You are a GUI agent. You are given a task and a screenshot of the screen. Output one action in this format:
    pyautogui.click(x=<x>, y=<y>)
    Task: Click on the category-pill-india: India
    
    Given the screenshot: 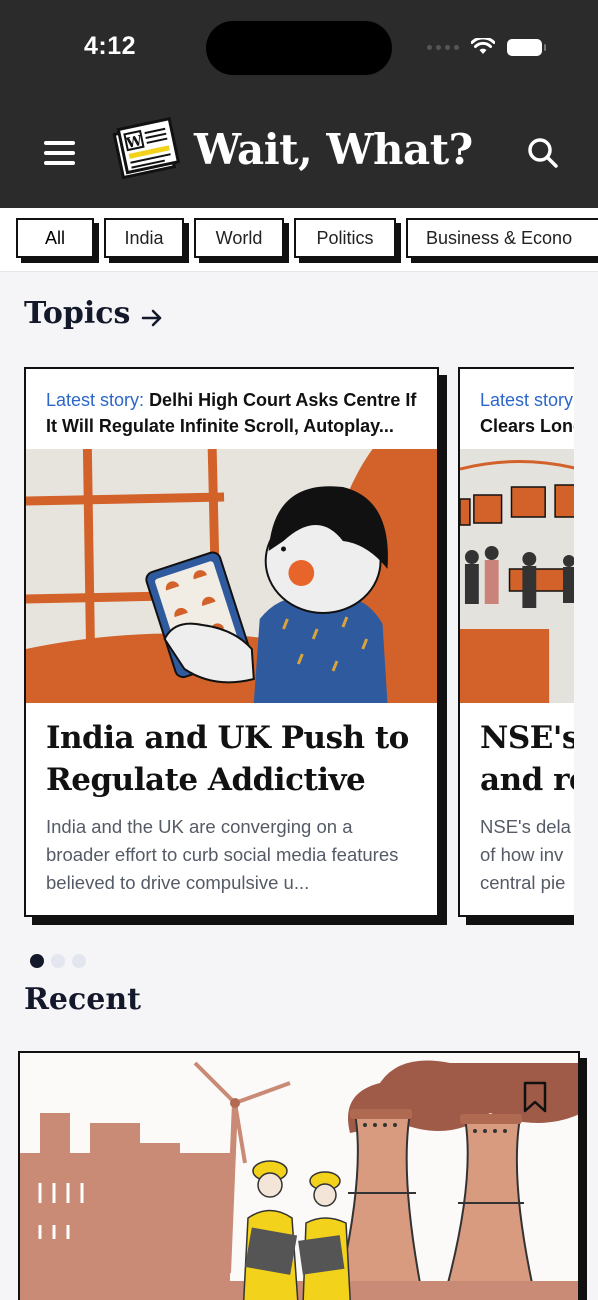 What is the action you would take?
    pyautogui.click(x=144, y=238)
    